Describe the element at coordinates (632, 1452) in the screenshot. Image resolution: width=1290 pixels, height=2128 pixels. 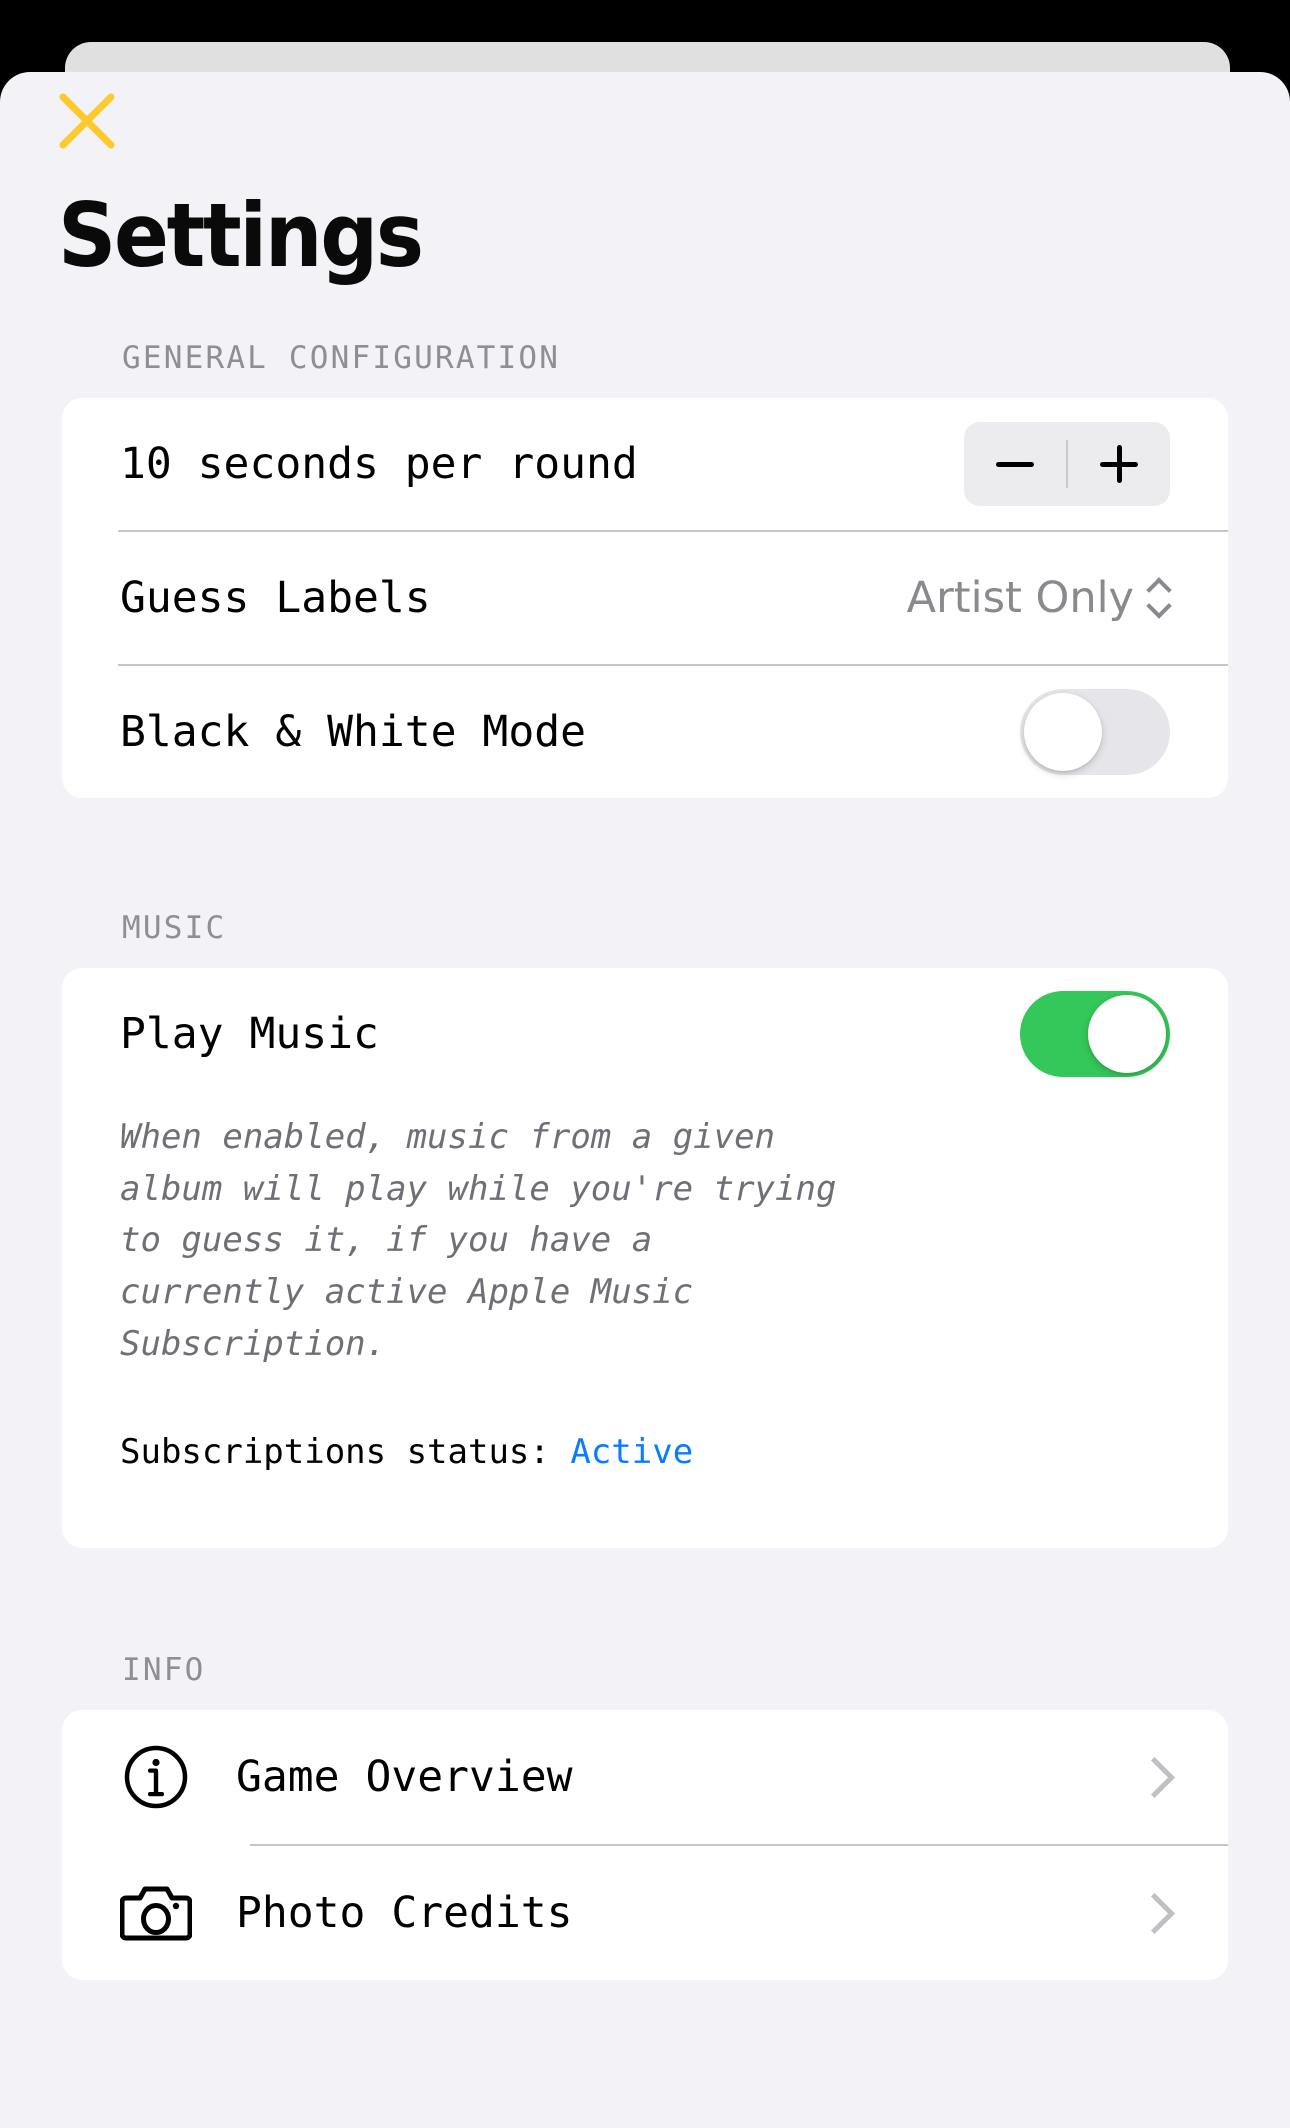
I see `subscription-status-value: Active` at that location.